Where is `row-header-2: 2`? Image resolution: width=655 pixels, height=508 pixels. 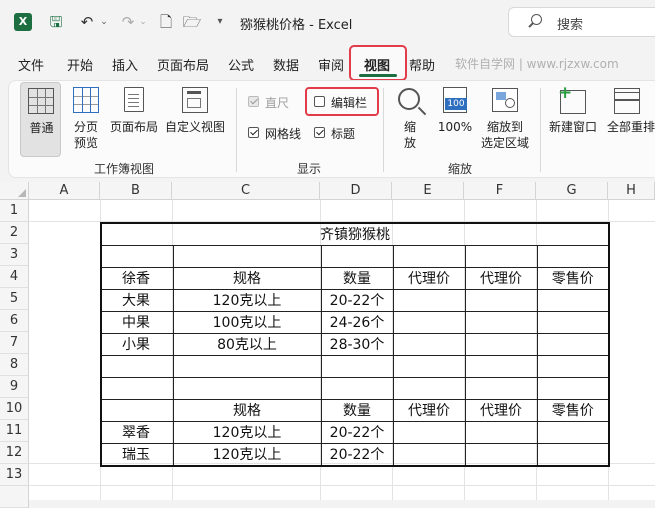 row-header-2: 2 is located at coordinates (14, 233).